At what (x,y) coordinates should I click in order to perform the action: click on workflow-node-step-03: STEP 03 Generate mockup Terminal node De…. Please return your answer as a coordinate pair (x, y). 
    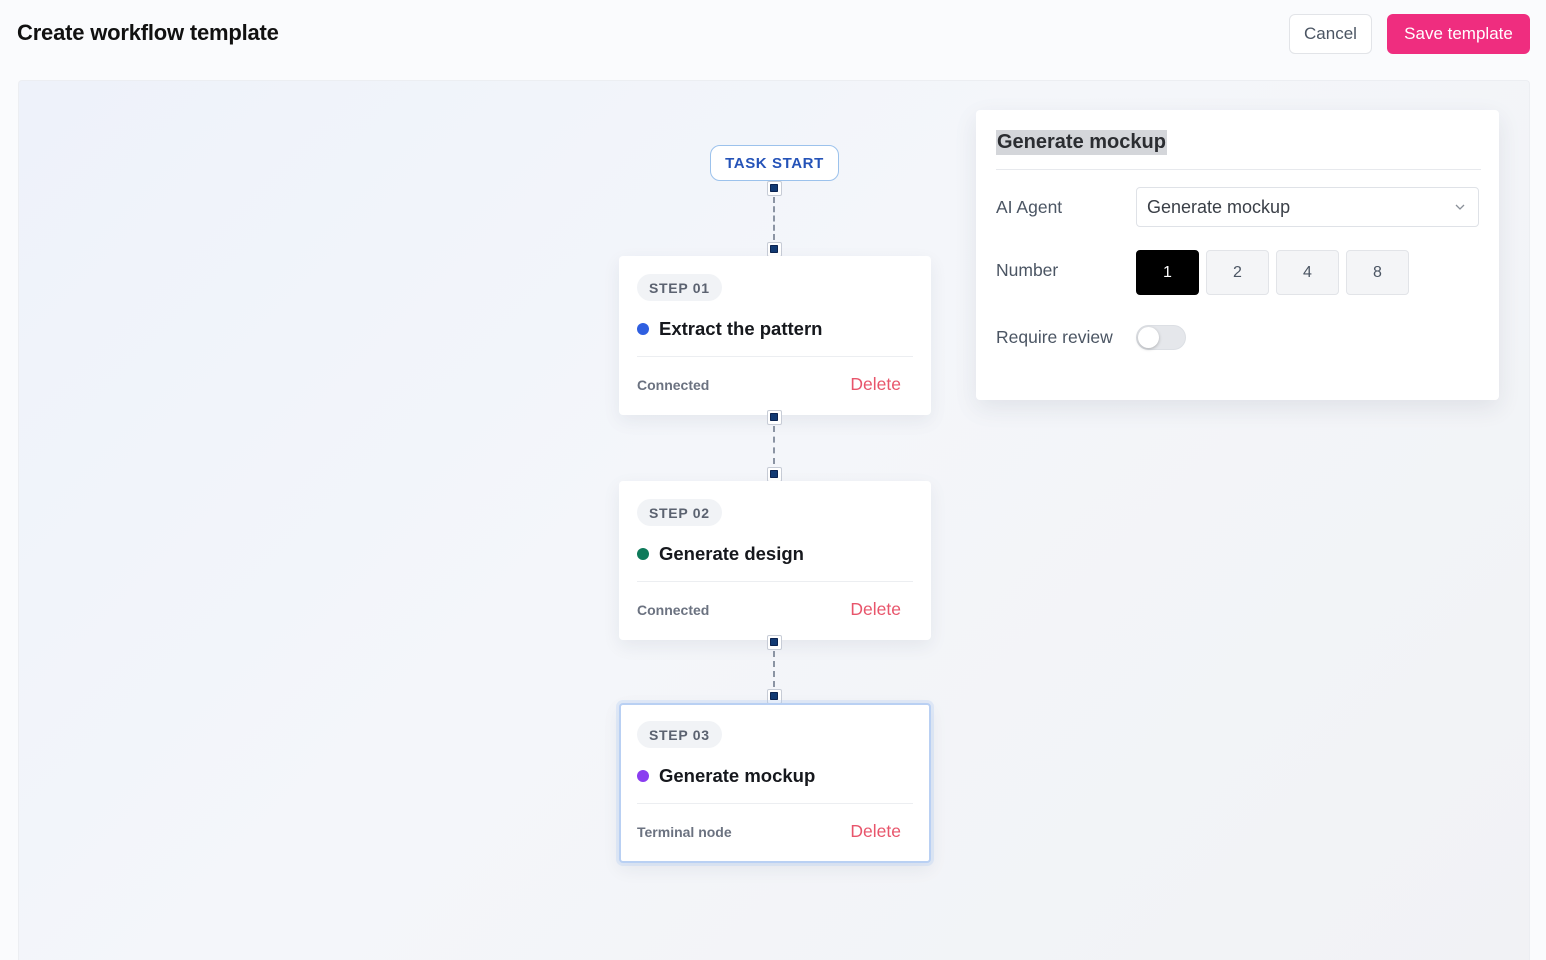
    Looking at the image, I should click on (775, 783).